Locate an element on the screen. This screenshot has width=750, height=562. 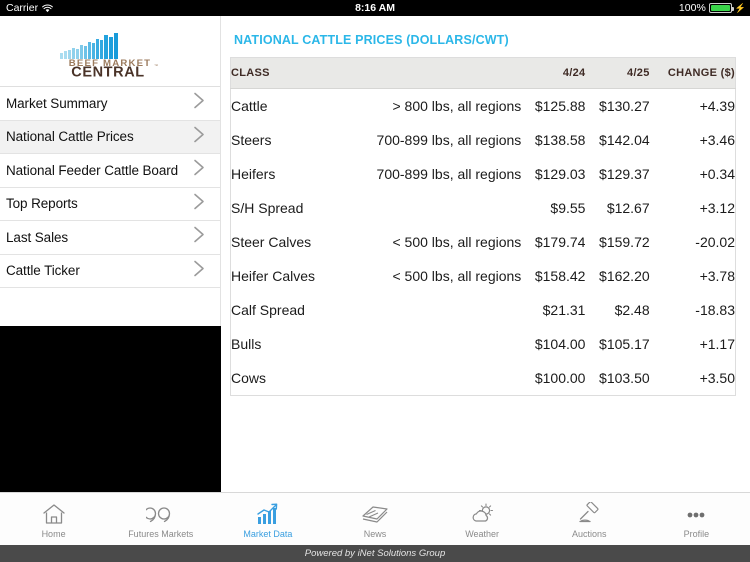
cell-class: Calf Spread is located at coordinates (268, 310).